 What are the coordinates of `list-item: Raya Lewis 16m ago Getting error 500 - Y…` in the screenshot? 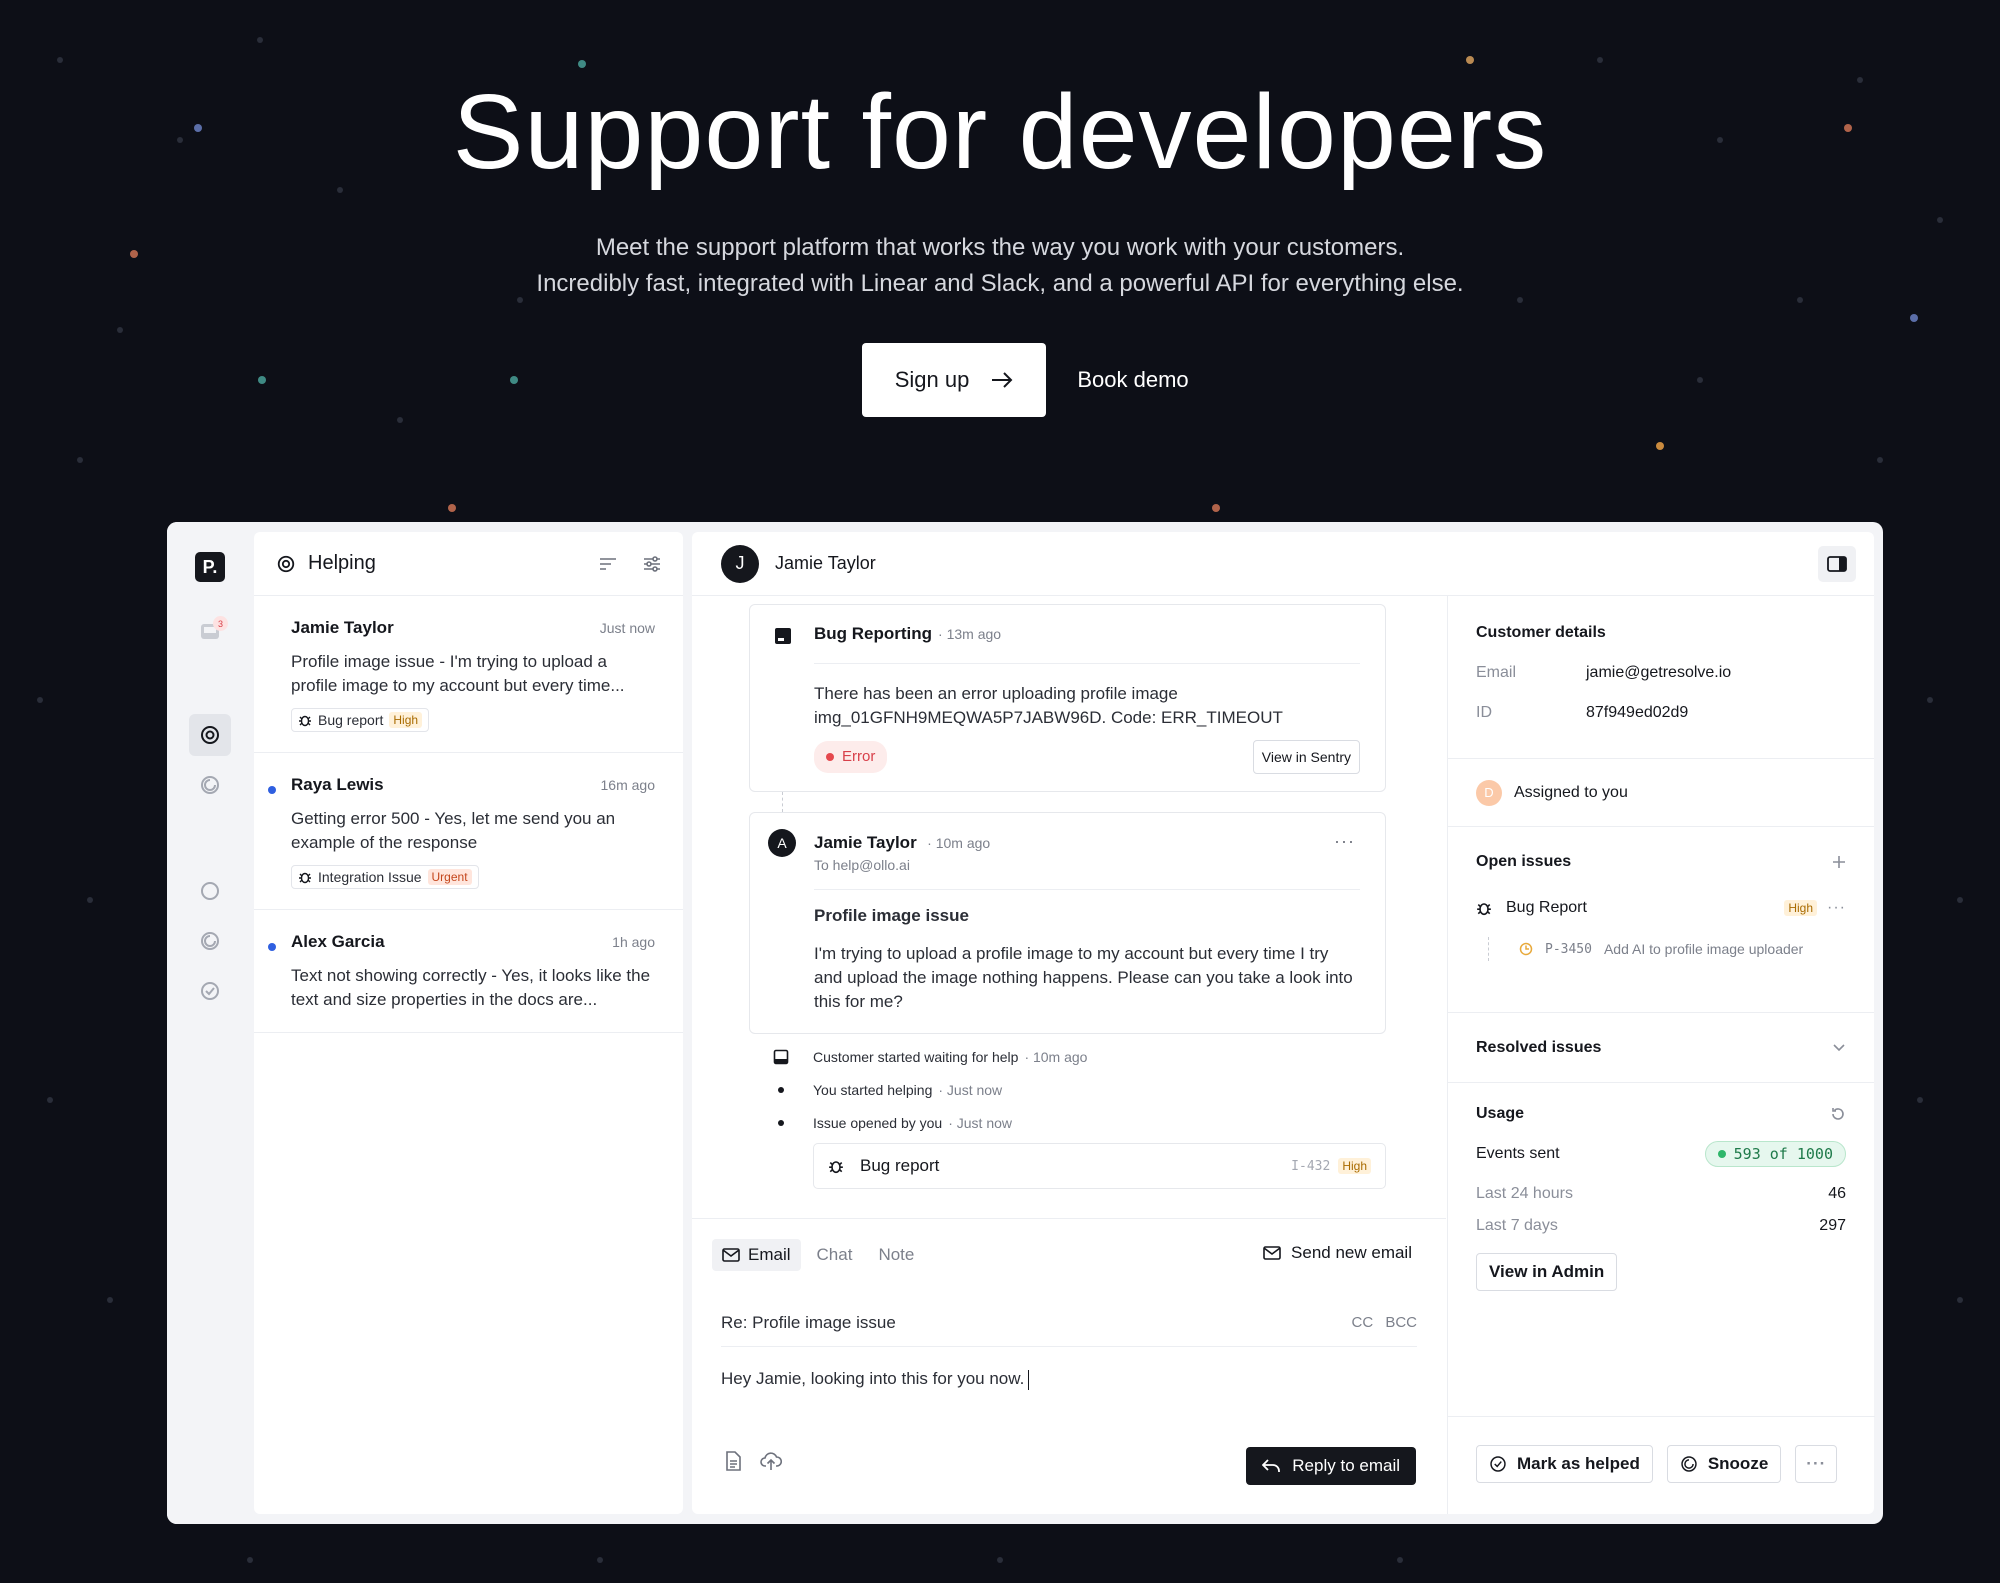 It's located at (468, 831).